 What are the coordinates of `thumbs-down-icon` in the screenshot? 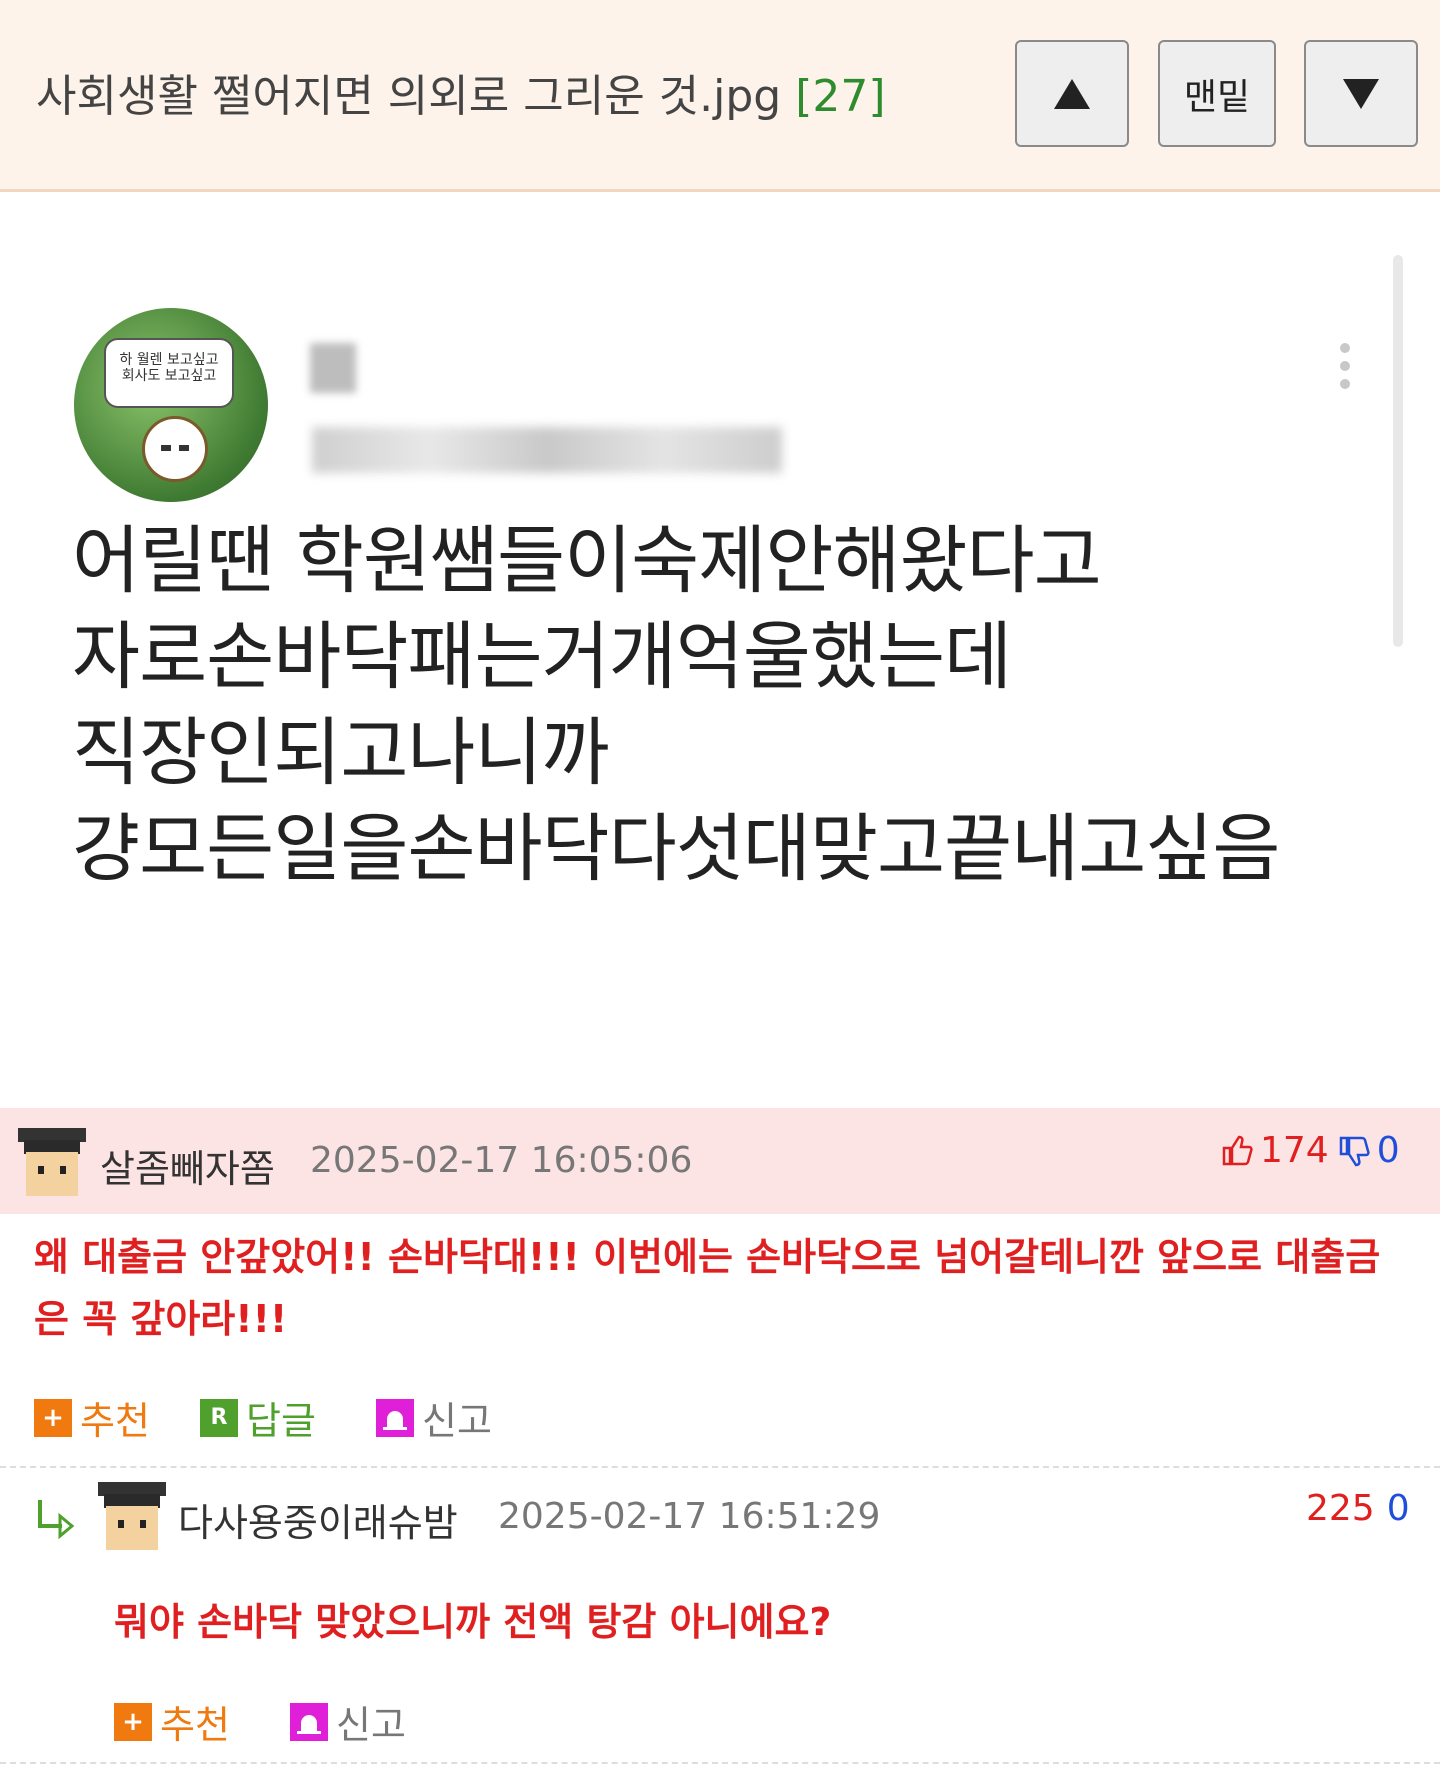 It's located at (1354, 1151).